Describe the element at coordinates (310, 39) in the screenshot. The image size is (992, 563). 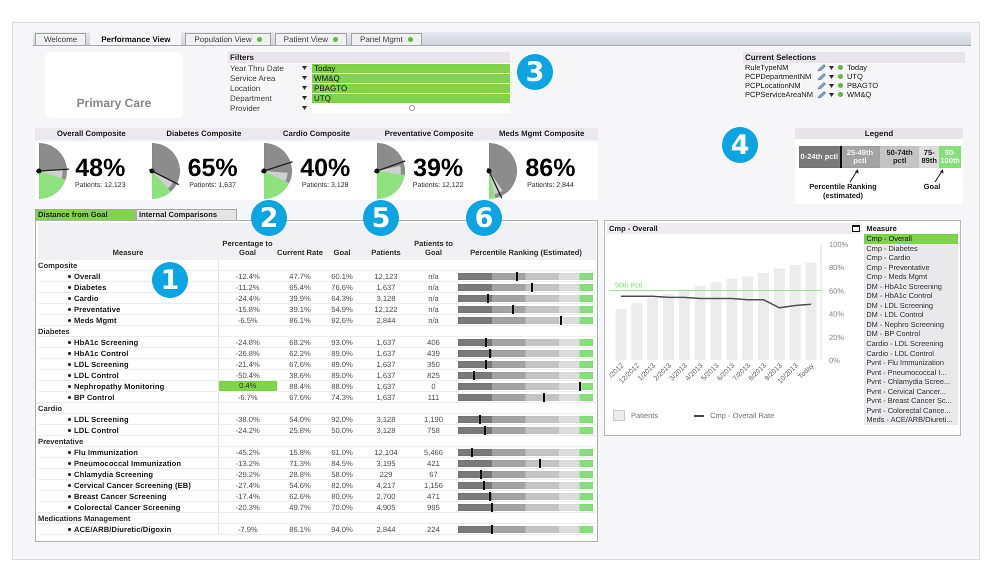
I see `tab: Patient View` at that location.